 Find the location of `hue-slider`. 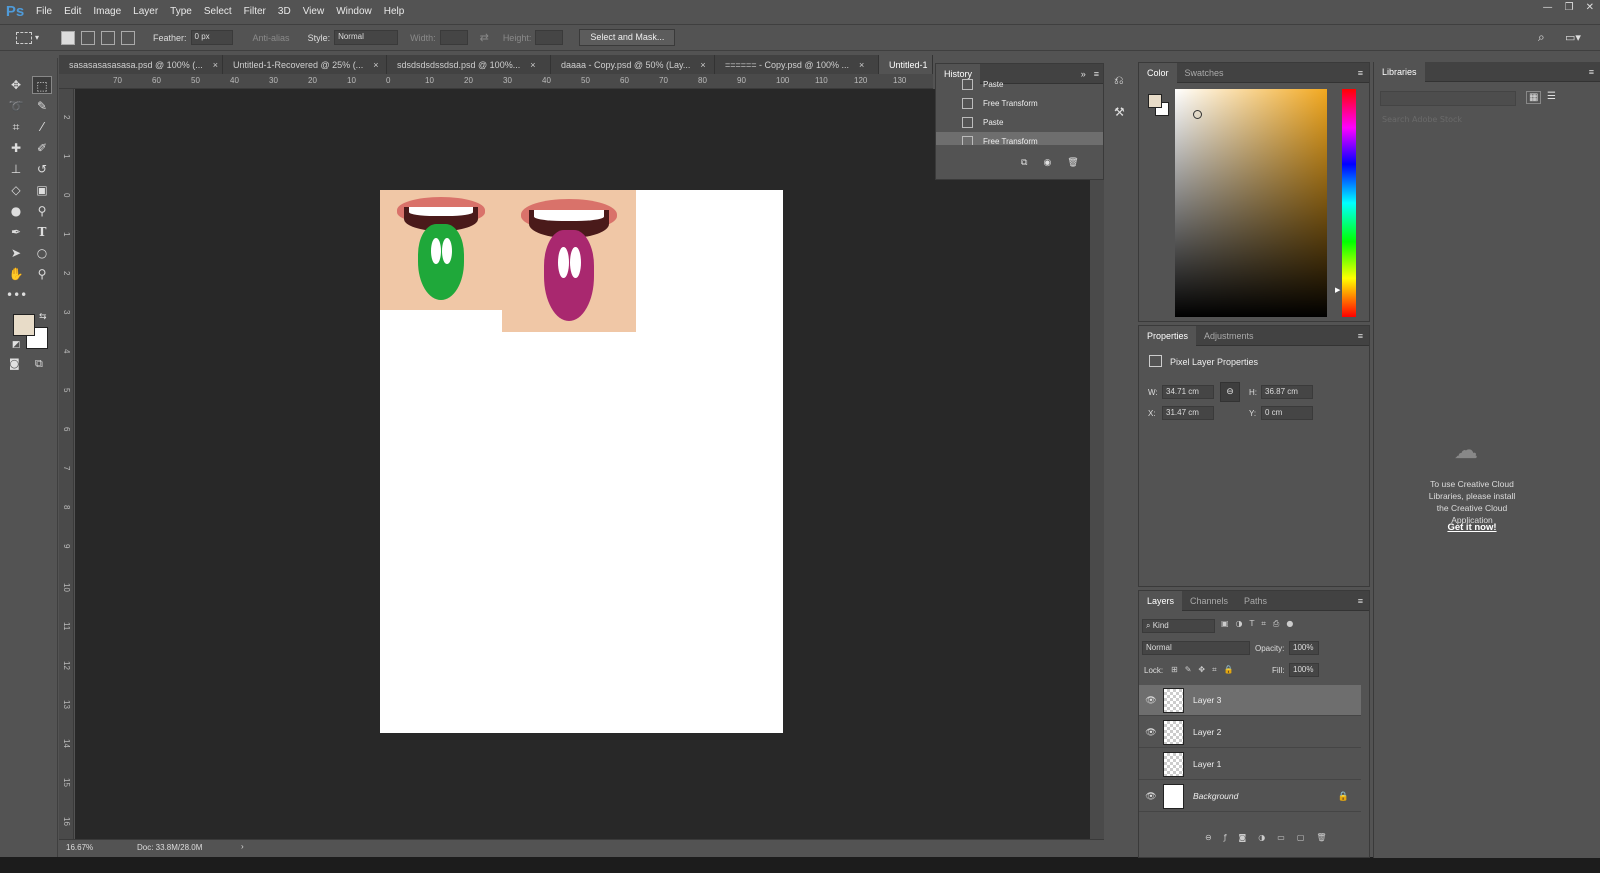

hue-slider is located at coordinates (1349, 203).